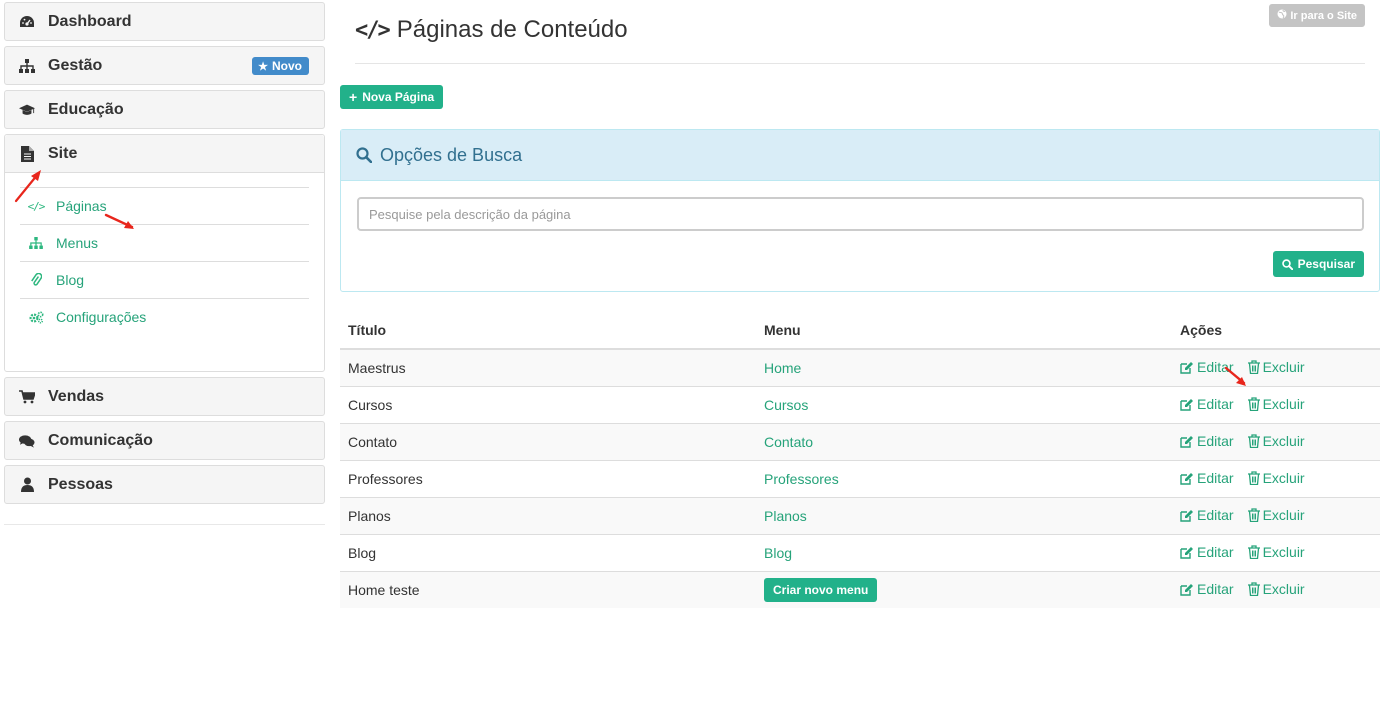 The height and width of the screenshot is (710, 1383). I want to click on goto-site-button: Ir para o Site, so click(1317, 15).